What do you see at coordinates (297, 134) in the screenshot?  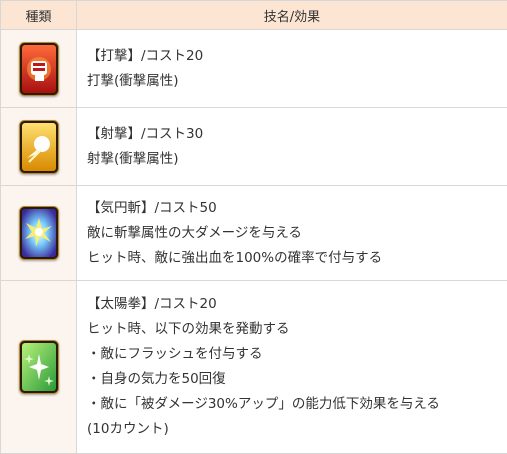 I see `skill-name: 【射撃】/コスト30` at bounding box center [297, 134].